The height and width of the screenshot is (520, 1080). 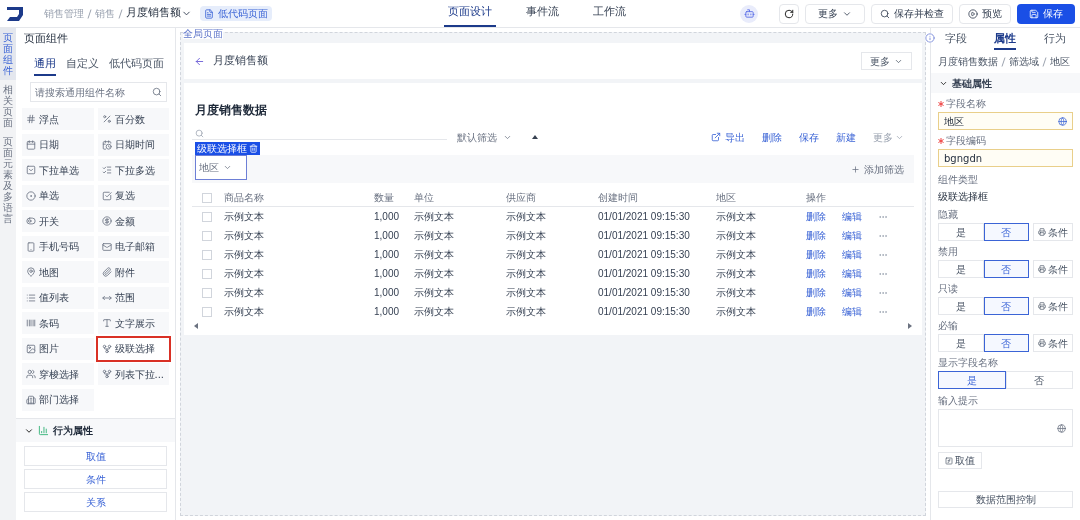 What do you see at coordinates (728, 137) in the screenshot?
I see `export-button: 导出` at bounding box center [728, 137].